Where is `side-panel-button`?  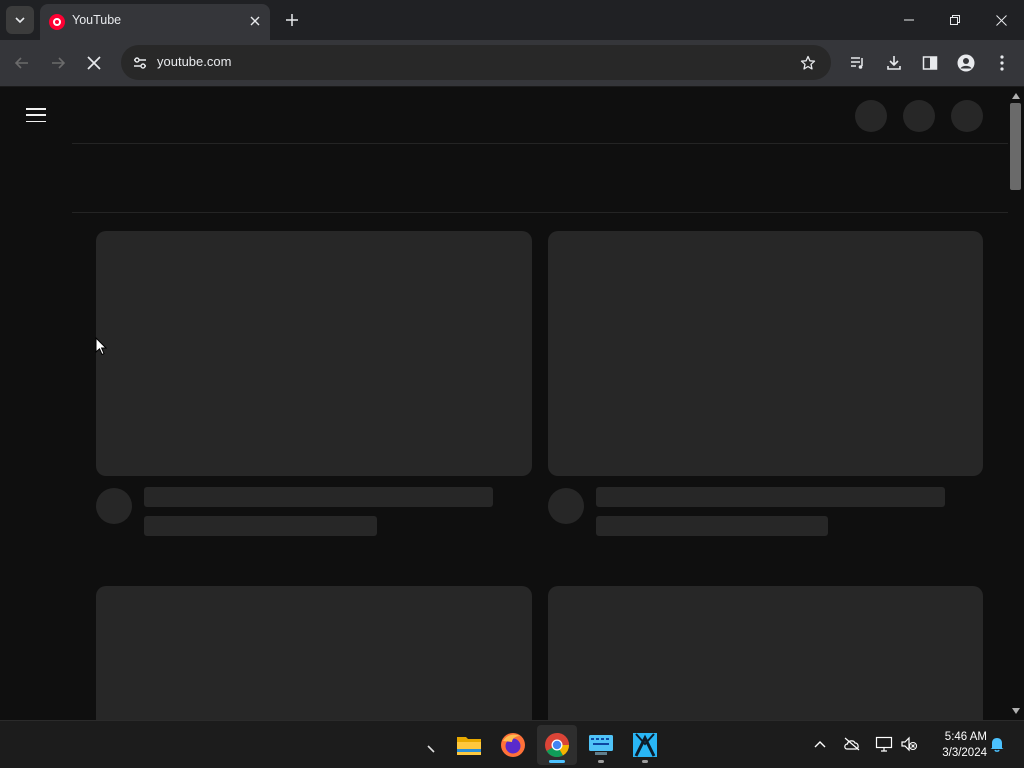
side-panel-button is located at coordinates (930, 63).